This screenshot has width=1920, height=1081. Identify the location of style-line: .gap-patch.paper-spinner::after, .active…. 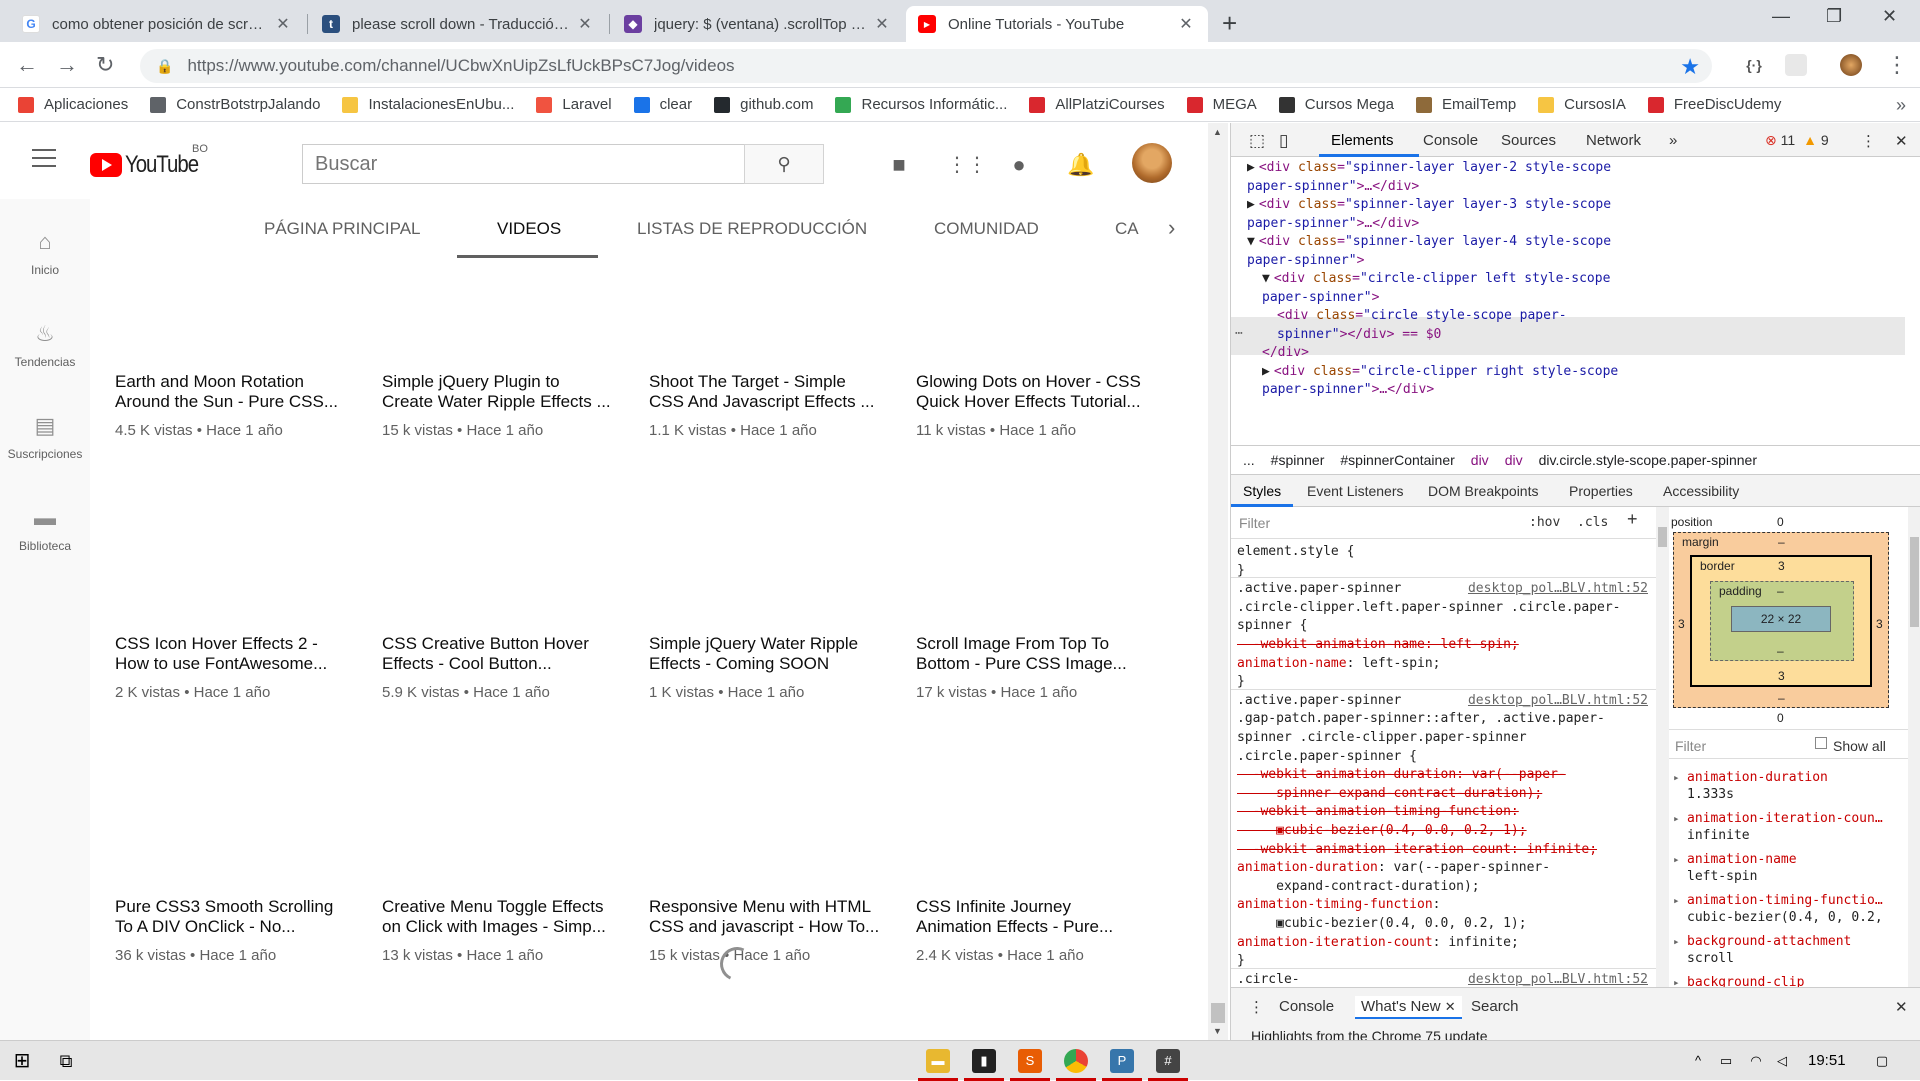
(1421, 719).